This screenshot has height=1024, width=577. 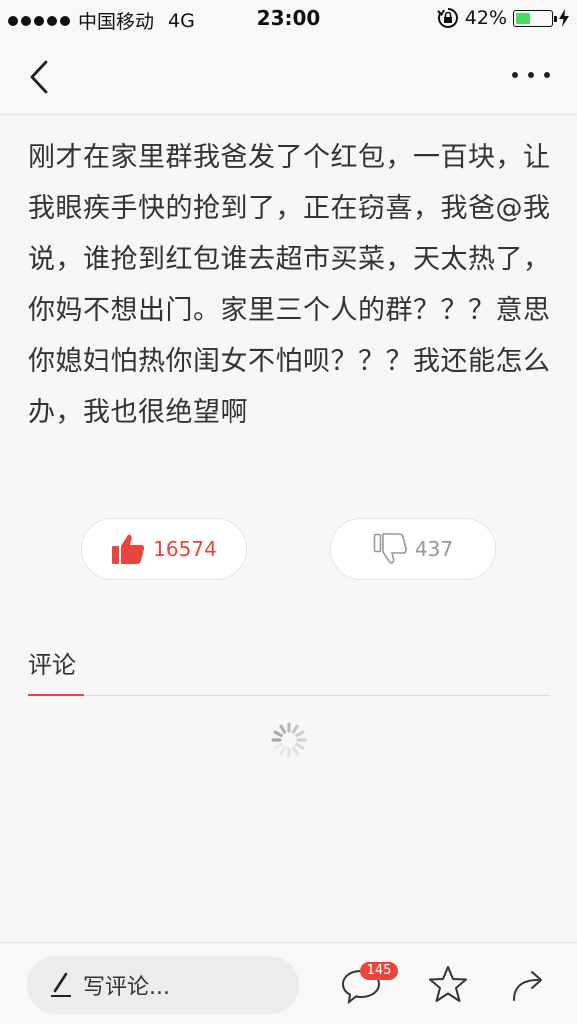 What do you see at coordinates (56, 695) in the screenshot?
I see `comments-tab-indicator` at bounding box center [56, 695].